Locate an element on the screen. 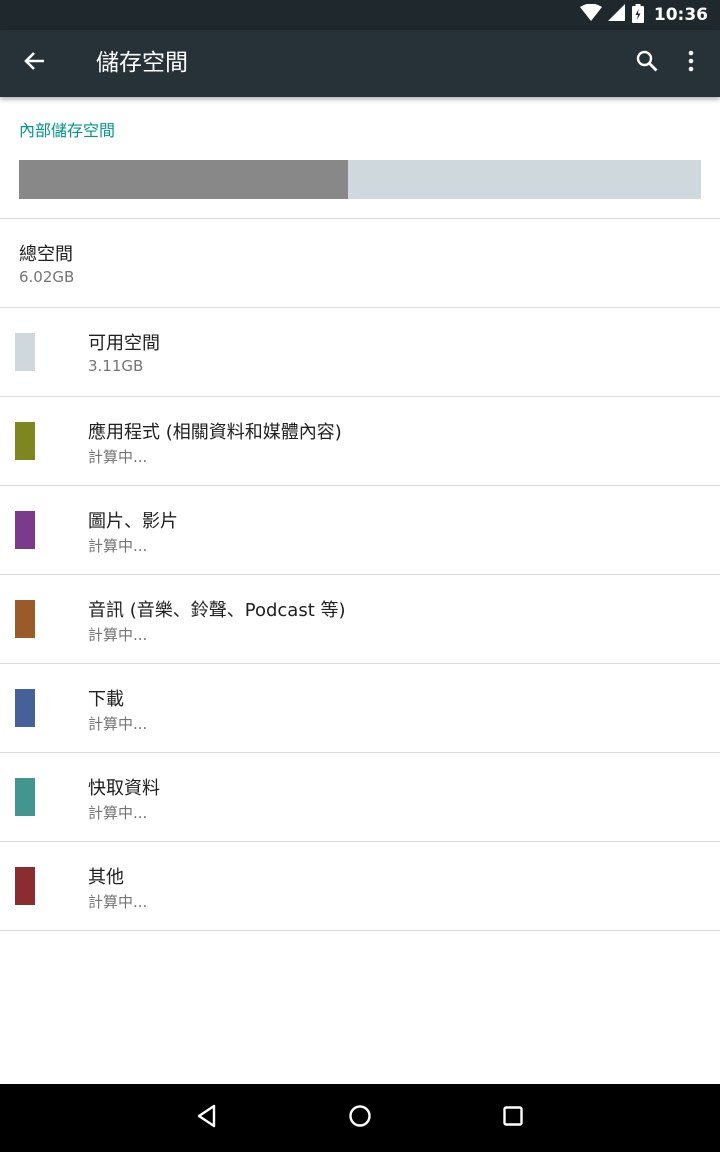 The height and width of the screenshot is (1152, 720). storage-item-label: 其他 is located at coordinates (106, 877).